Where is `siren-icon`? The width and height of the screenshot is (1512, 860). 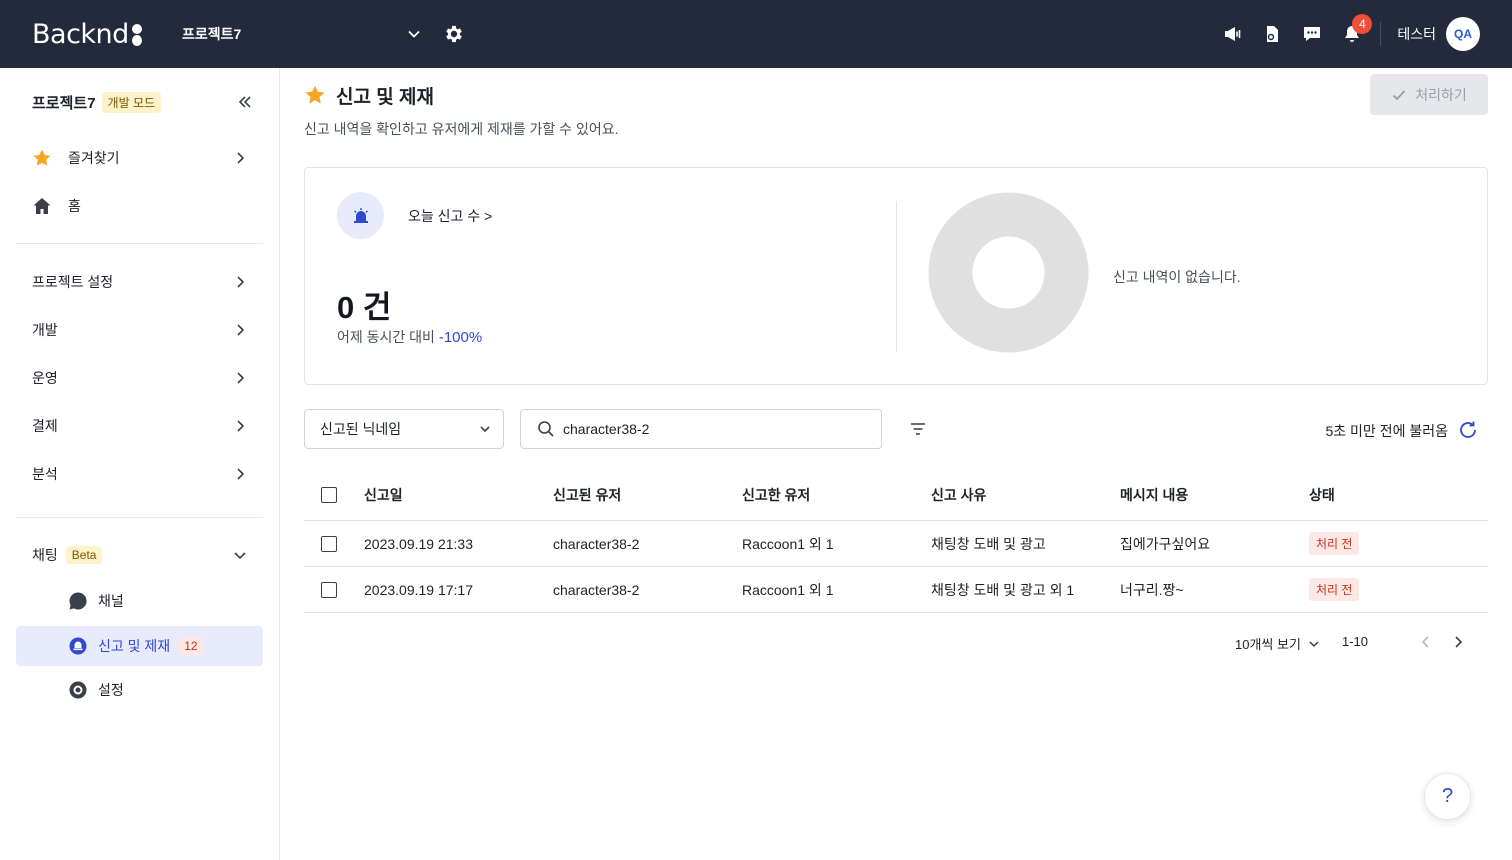 siren-icon is located at coordinates (360, 215).